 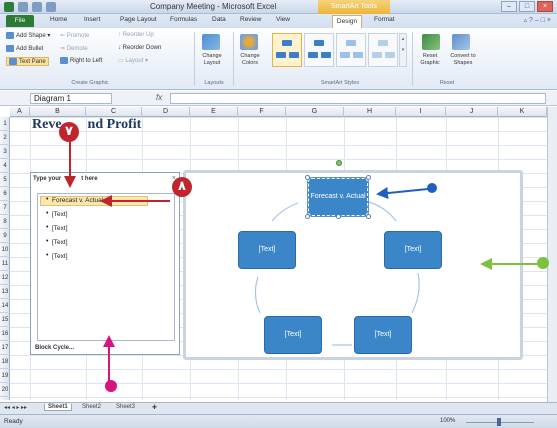 What do you see at coordinates (5, 334) in the screenshot?
I see `row-header: 16` at bounding box center [5, 334].